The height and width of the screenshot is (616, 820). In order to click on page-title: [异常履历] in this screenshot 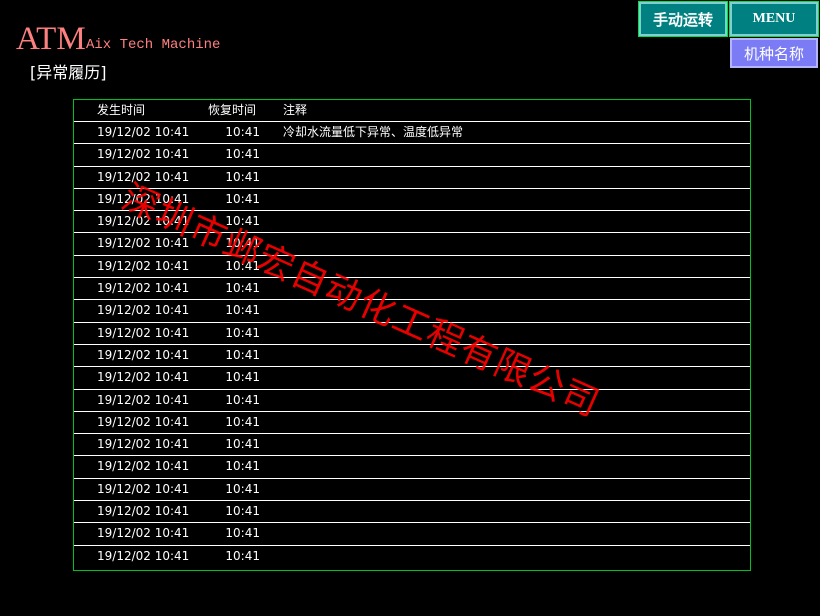, I will do `click(68, 72)`.